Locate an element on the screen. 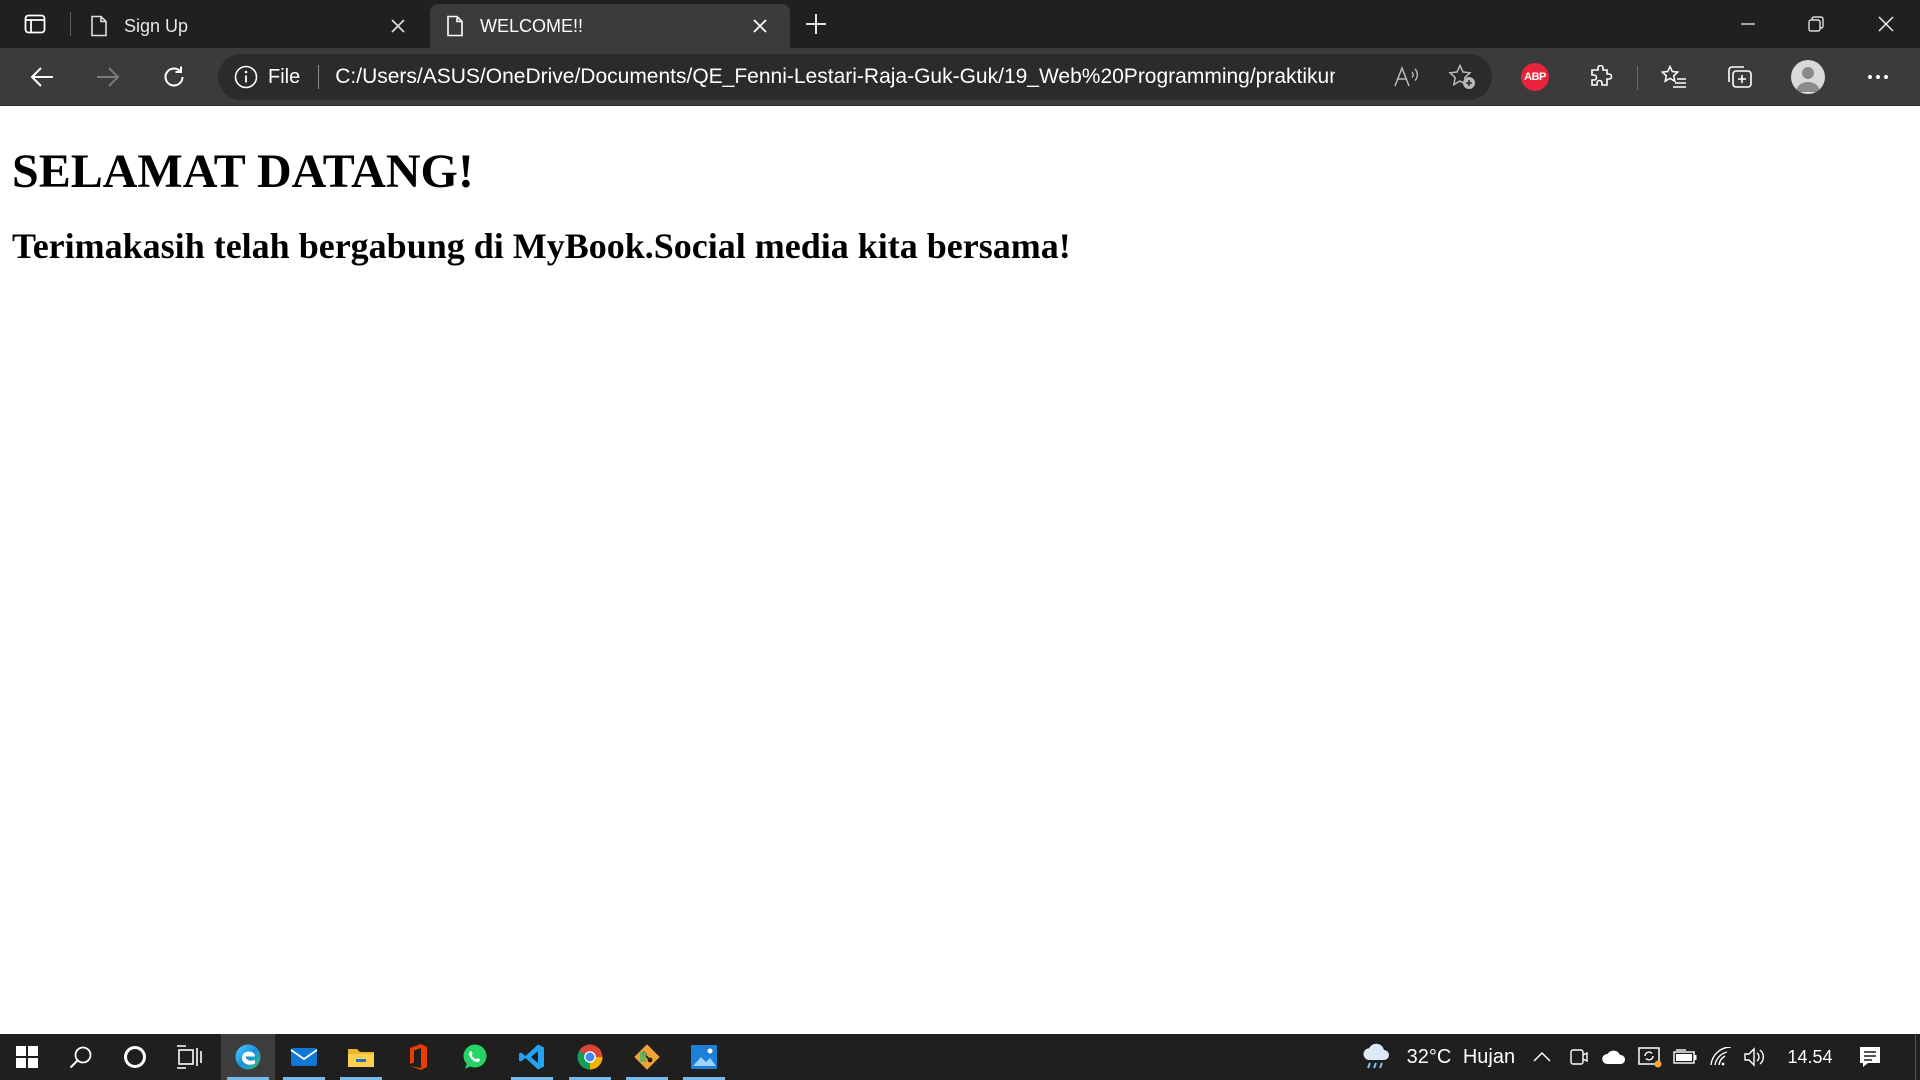 This screenshot has height=1080, width=1920. minimize-button is located at coordinates (1748, 24).